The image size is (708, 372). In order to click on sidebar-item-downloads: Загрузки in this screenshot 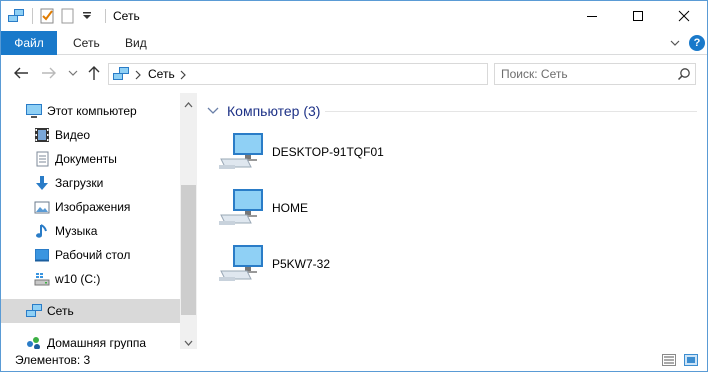, I will do `click(90, 183)`.